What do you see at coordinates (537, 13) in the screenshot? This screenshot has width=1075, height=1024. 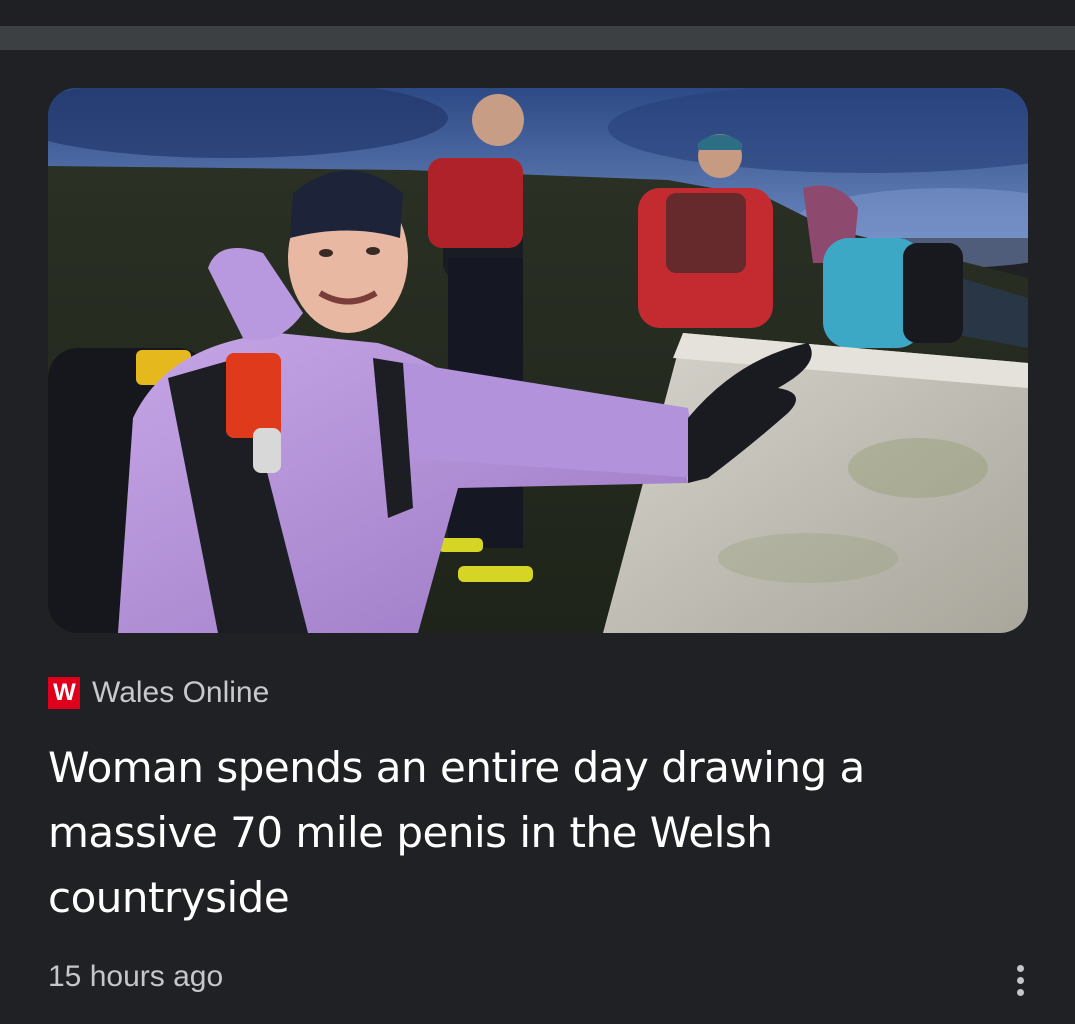 I see `status-area` at bounding box center [537, 13].